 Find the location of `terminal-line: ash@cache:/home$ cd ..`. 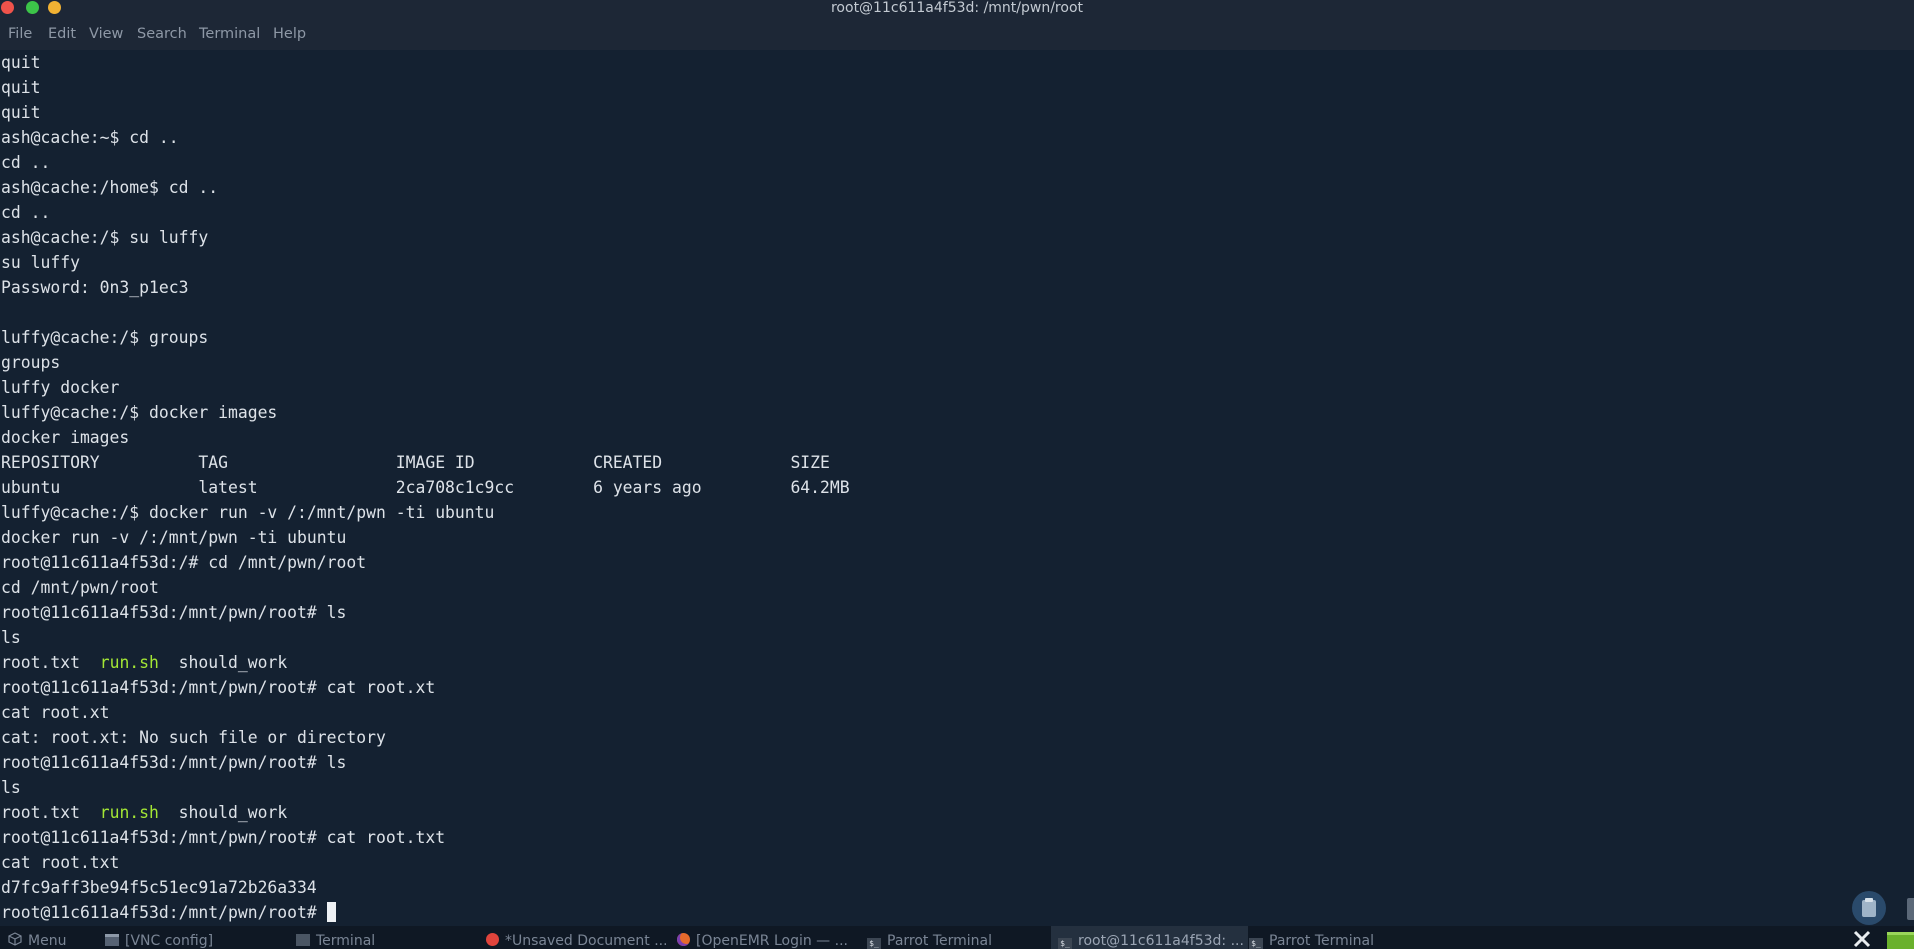

terminal-line: ash@cache:/home$ cd .. is located at coordinates (110, 187).